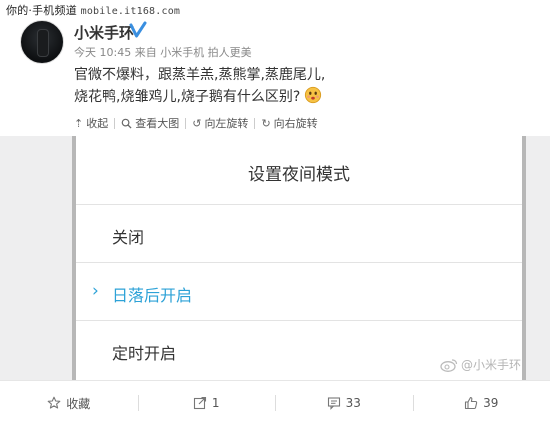 This screenshot has width=550, height=425. I want to click on option-off: 关闭, so click(299, 233).